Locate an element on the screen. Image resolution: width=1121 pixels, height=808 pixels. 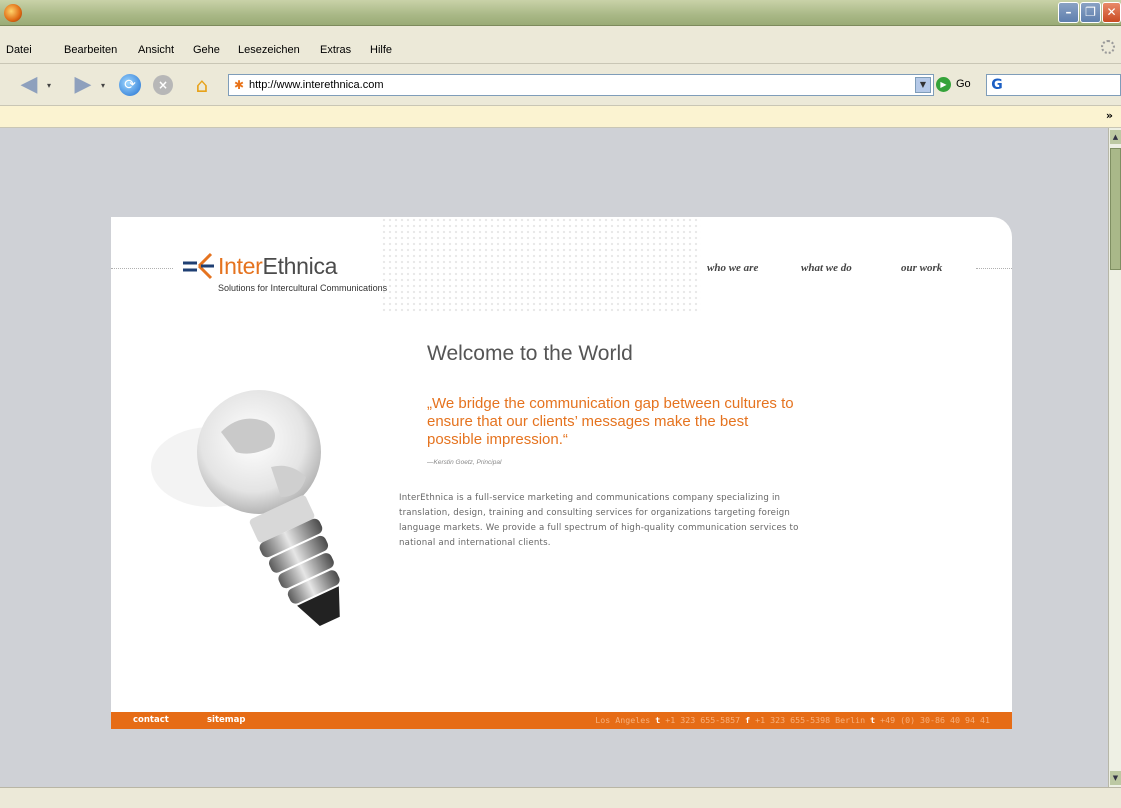
address-bar: ✱ http://www.interethnica.com is located at coordinates (581, 85).